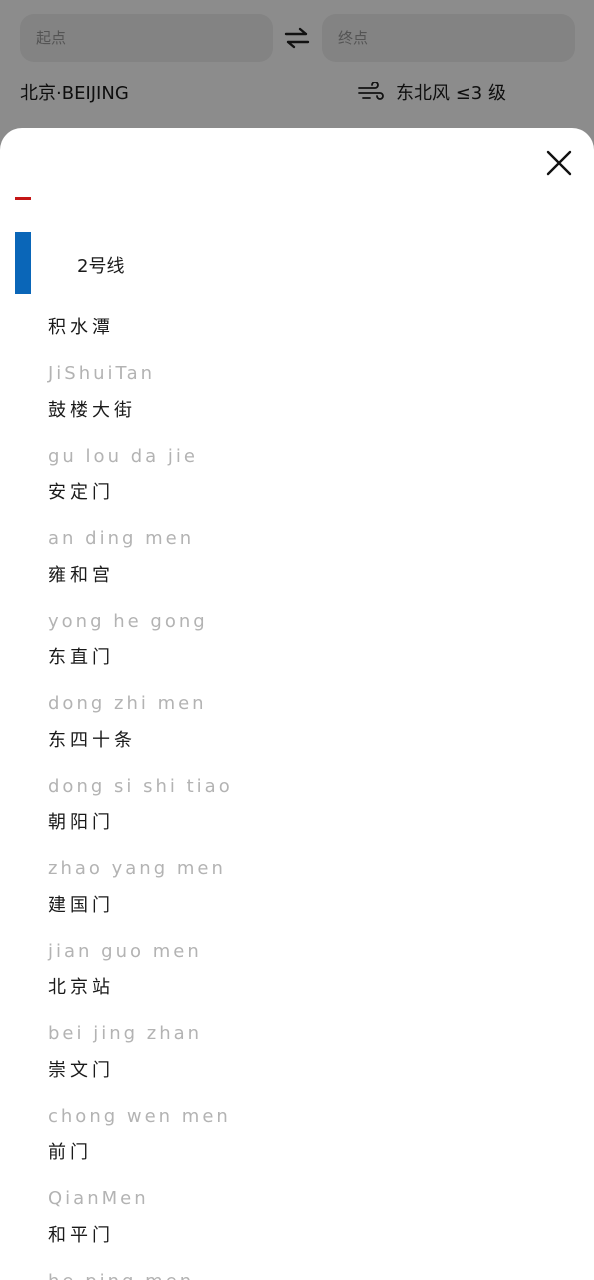 The height and width of the screenshot is (1280, 594). What do you see at coordinates (23, 263) in the screenshot?
I see `line-color-bar` at bounding box center [23, 263].